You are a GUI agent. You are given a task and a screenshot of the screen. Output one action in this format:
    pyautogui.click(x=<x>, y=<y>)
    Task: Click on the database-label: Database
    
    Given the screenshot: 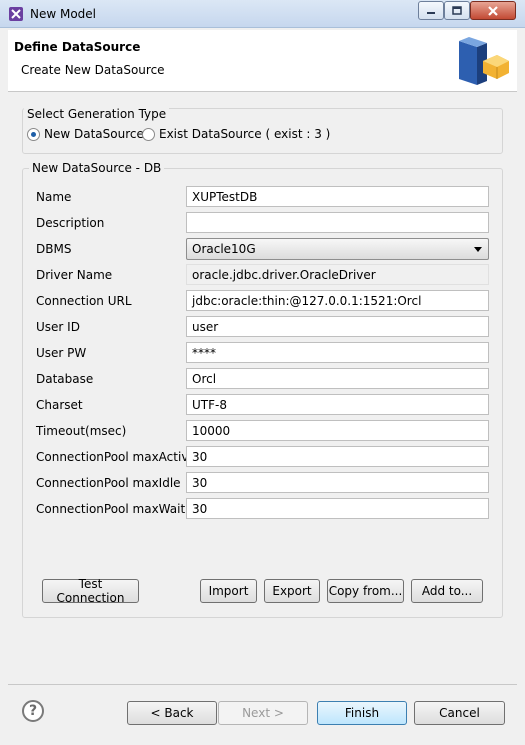 What is the action you would take?
    pyautogui.click(x=65, y=379)
    